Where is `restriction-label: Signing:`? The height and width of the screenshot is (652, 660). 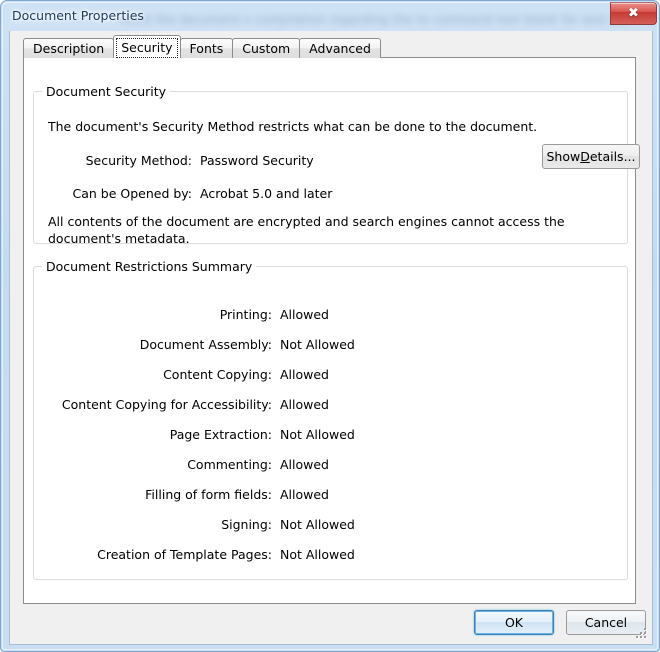 restriction-label: Signing: is located at coordinates (246, 524).